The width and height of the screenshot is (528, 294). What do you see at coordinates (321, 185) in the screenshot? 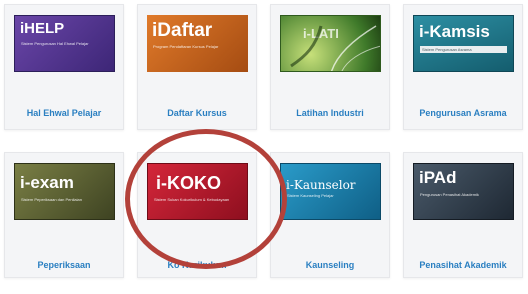
I see `banner-title: i-Kaunselor` at bounding box center [321, 185].